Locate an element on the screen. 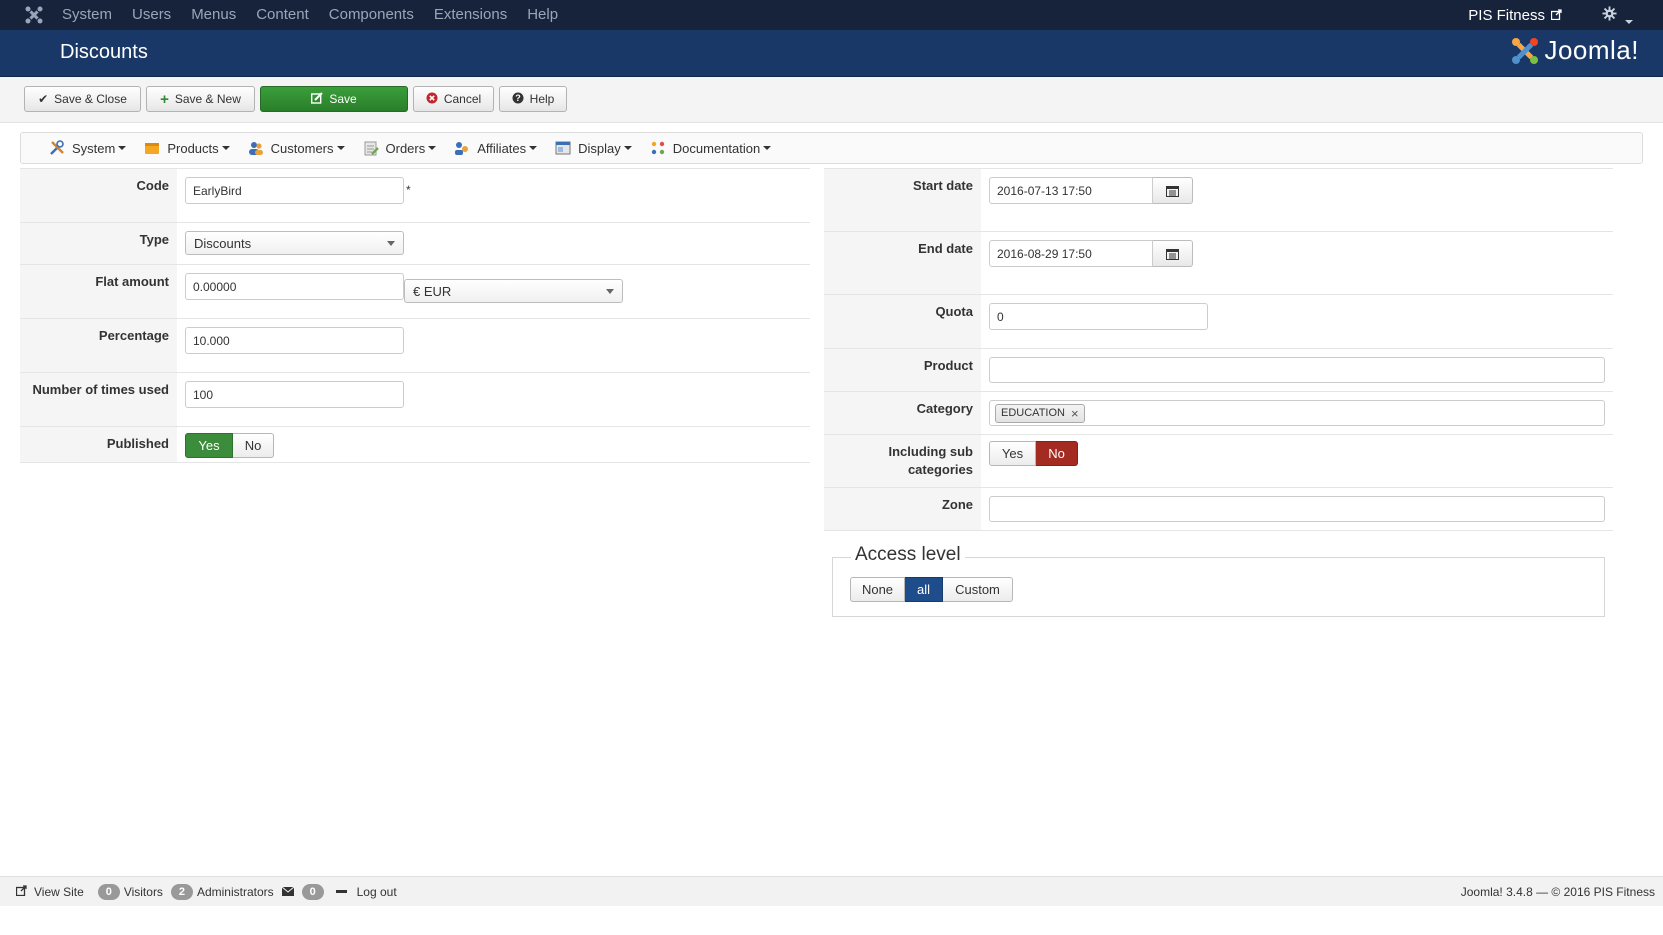 This screenshot has width=1663, height=935. category-input: EDUCATION × is located at coordinates (1297, 413).